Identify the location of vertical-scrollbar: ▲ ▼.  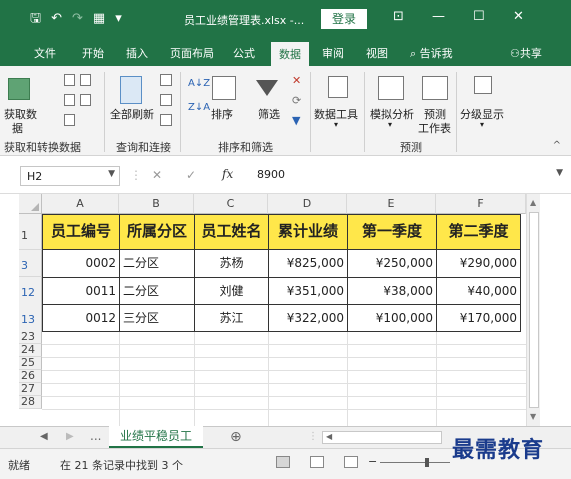
(533, 310).